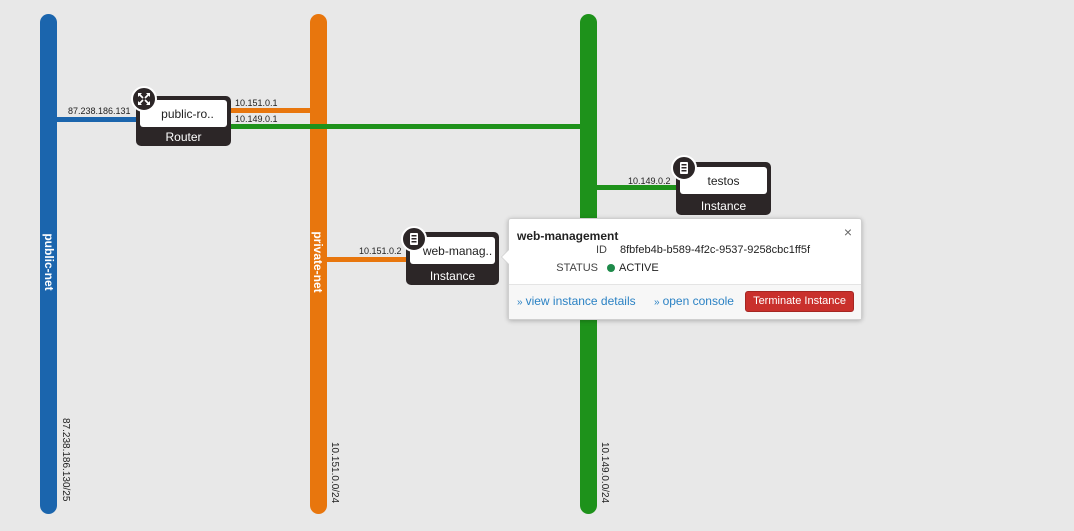  I want to click on popup-title: web-management, so click(568, 236).